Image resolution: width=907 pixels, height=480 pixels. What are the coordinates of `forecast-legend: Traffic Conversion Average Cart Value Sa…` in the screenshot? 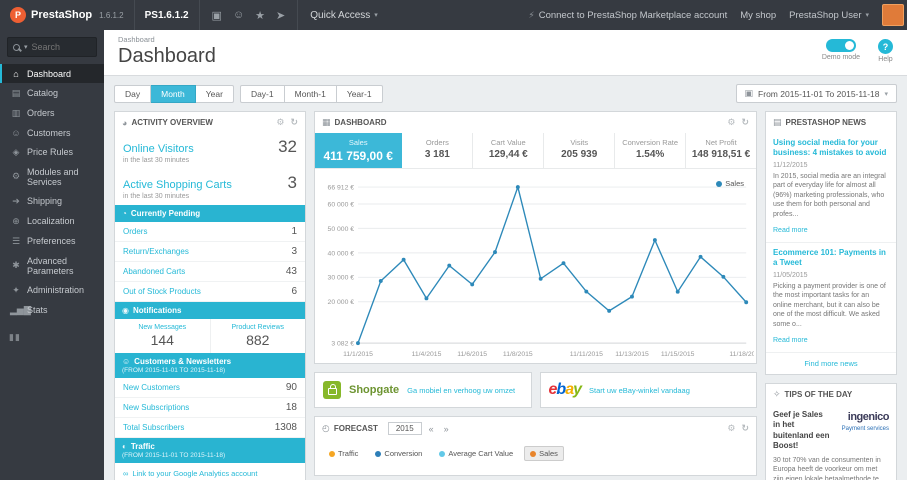 It's located at (535, 457).